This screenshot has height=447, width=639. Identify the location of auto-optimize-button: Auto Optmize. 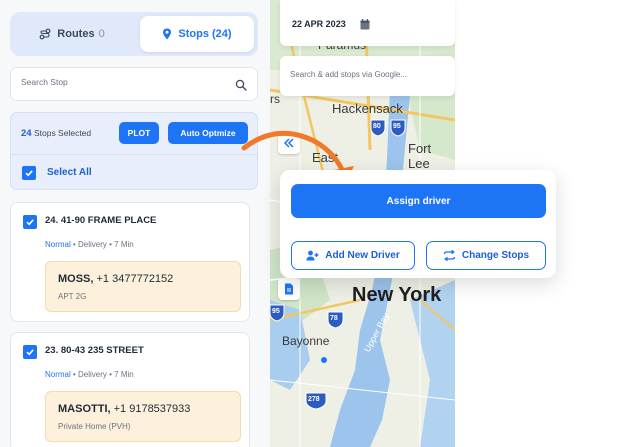
(208, 133).